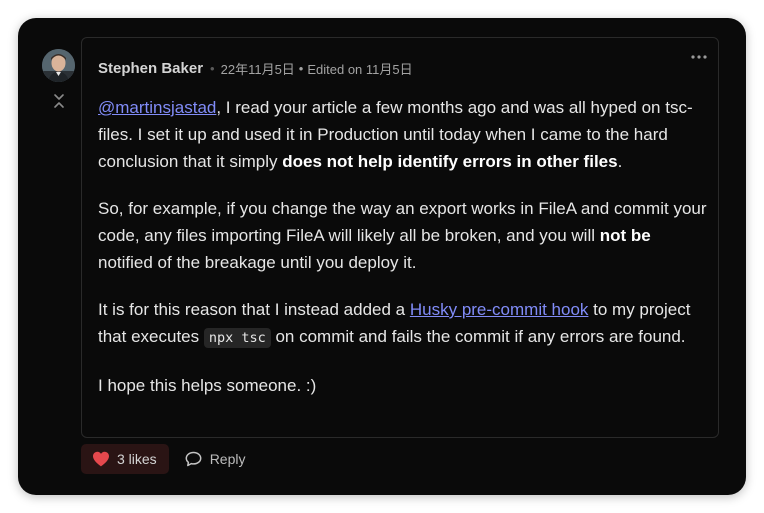  I want to click on collapse-icon, so click(59, 101).